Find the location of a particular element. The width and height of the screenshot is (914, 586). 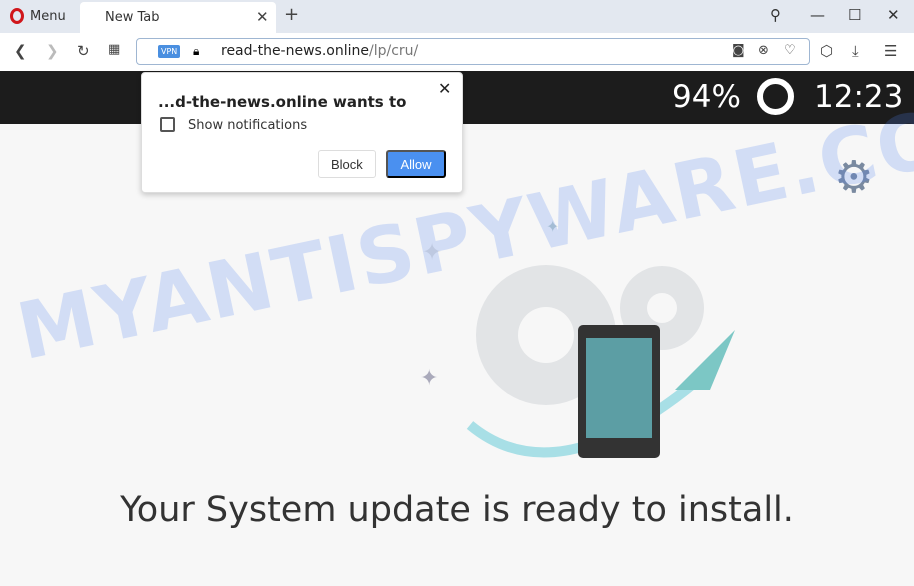

battery-percent: 94% is located at coordinates (706, 97).